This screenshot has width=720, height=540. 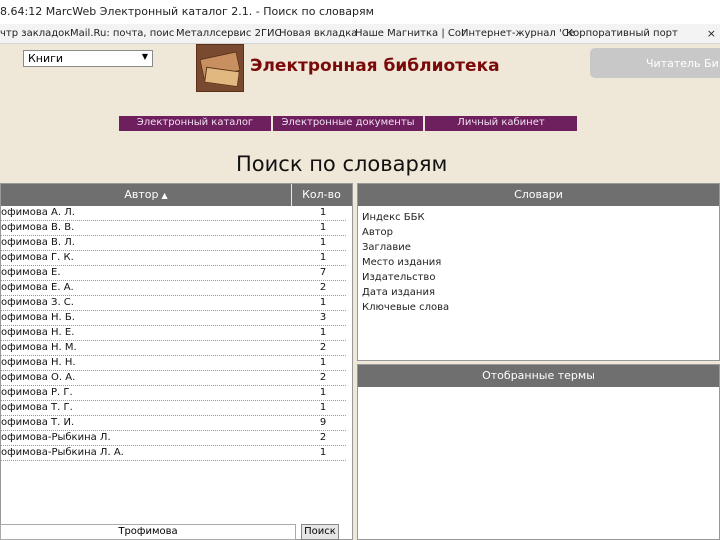 I want to click on book-icon, so click(x=222, y=77).